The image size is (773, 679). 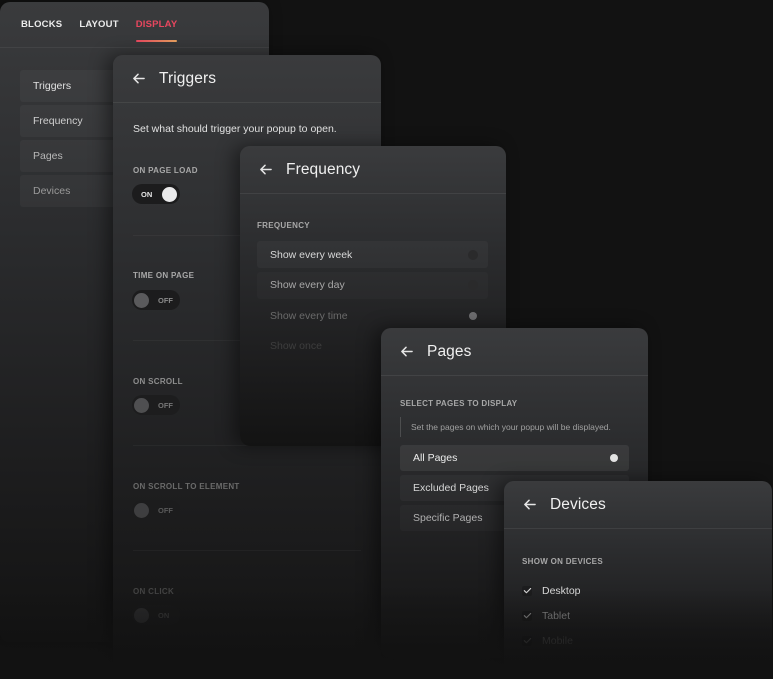 I want to click on device-option-desktop: Desktop, so click(x=551, y=590).